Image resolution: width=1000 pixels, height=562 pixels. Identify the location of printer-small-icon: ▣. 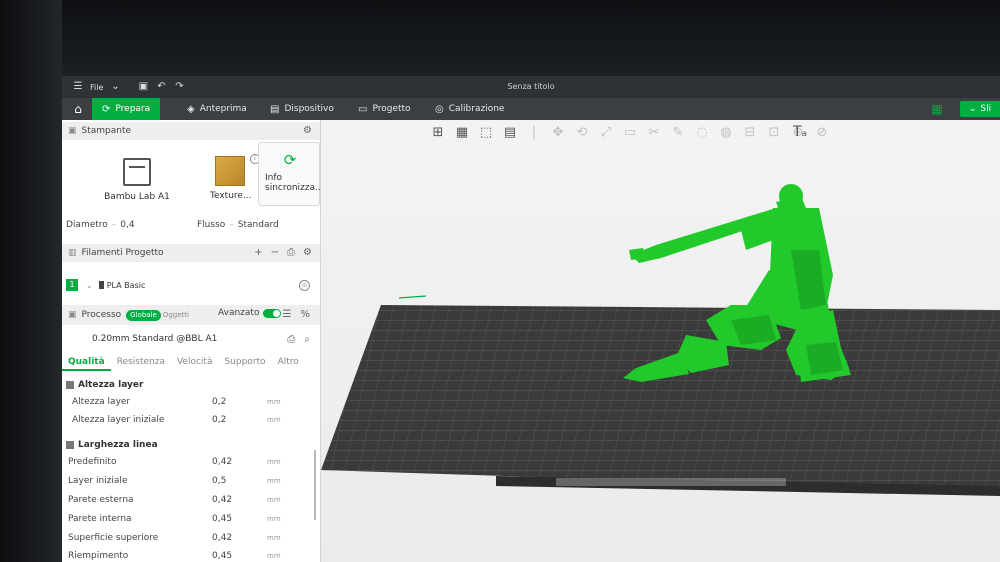
(72, 131).